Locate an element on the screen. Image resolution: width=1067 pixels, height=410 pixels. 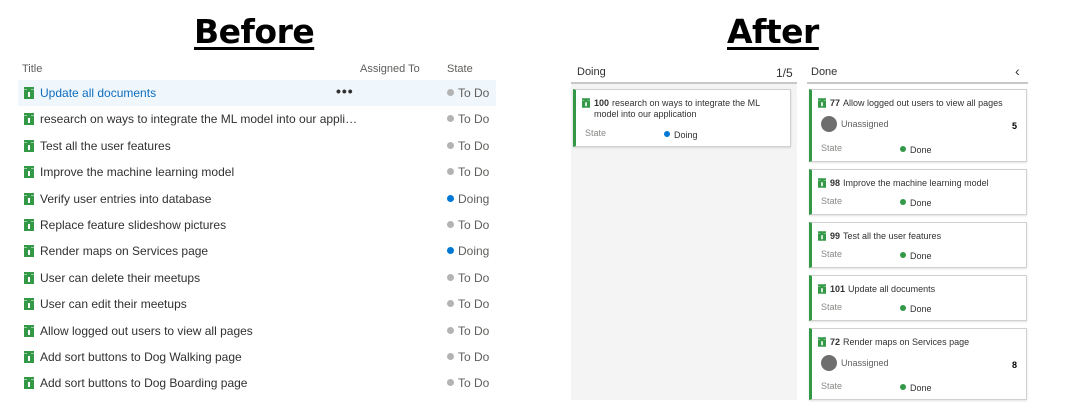
row-title: Render maps on Services page is located at coordinates (124, 251).